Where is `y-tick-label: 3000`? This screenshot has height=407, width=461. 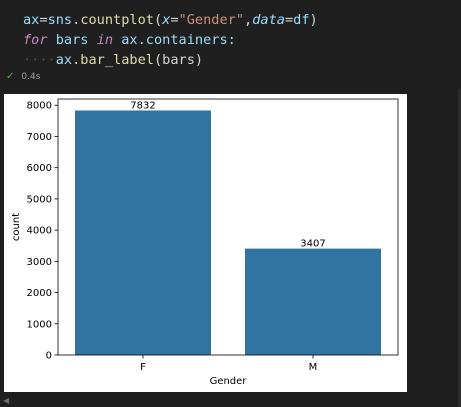
y-tick-label: 3000 is located at coordinates (39, 262).